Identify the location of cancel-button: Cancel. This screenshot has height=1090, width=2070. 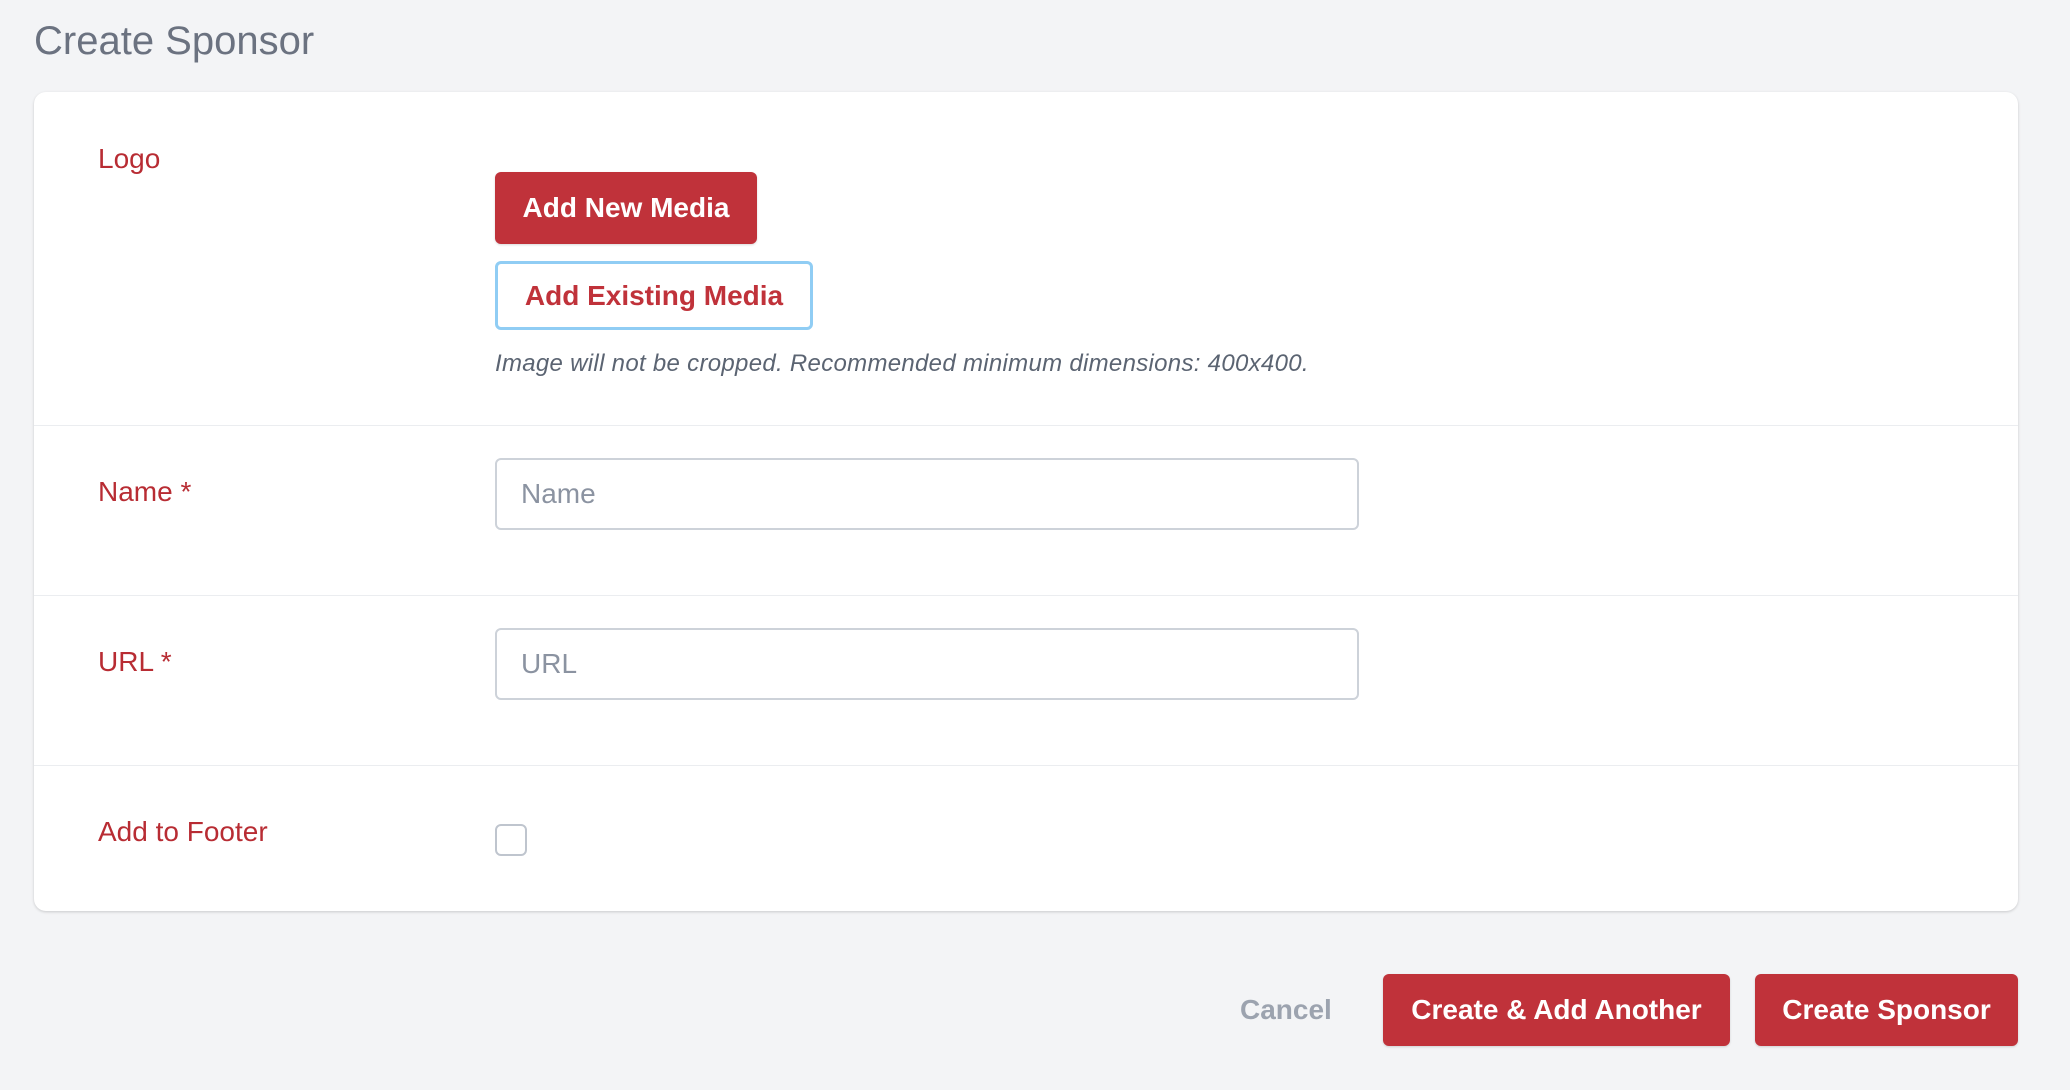
(1286, 1010).